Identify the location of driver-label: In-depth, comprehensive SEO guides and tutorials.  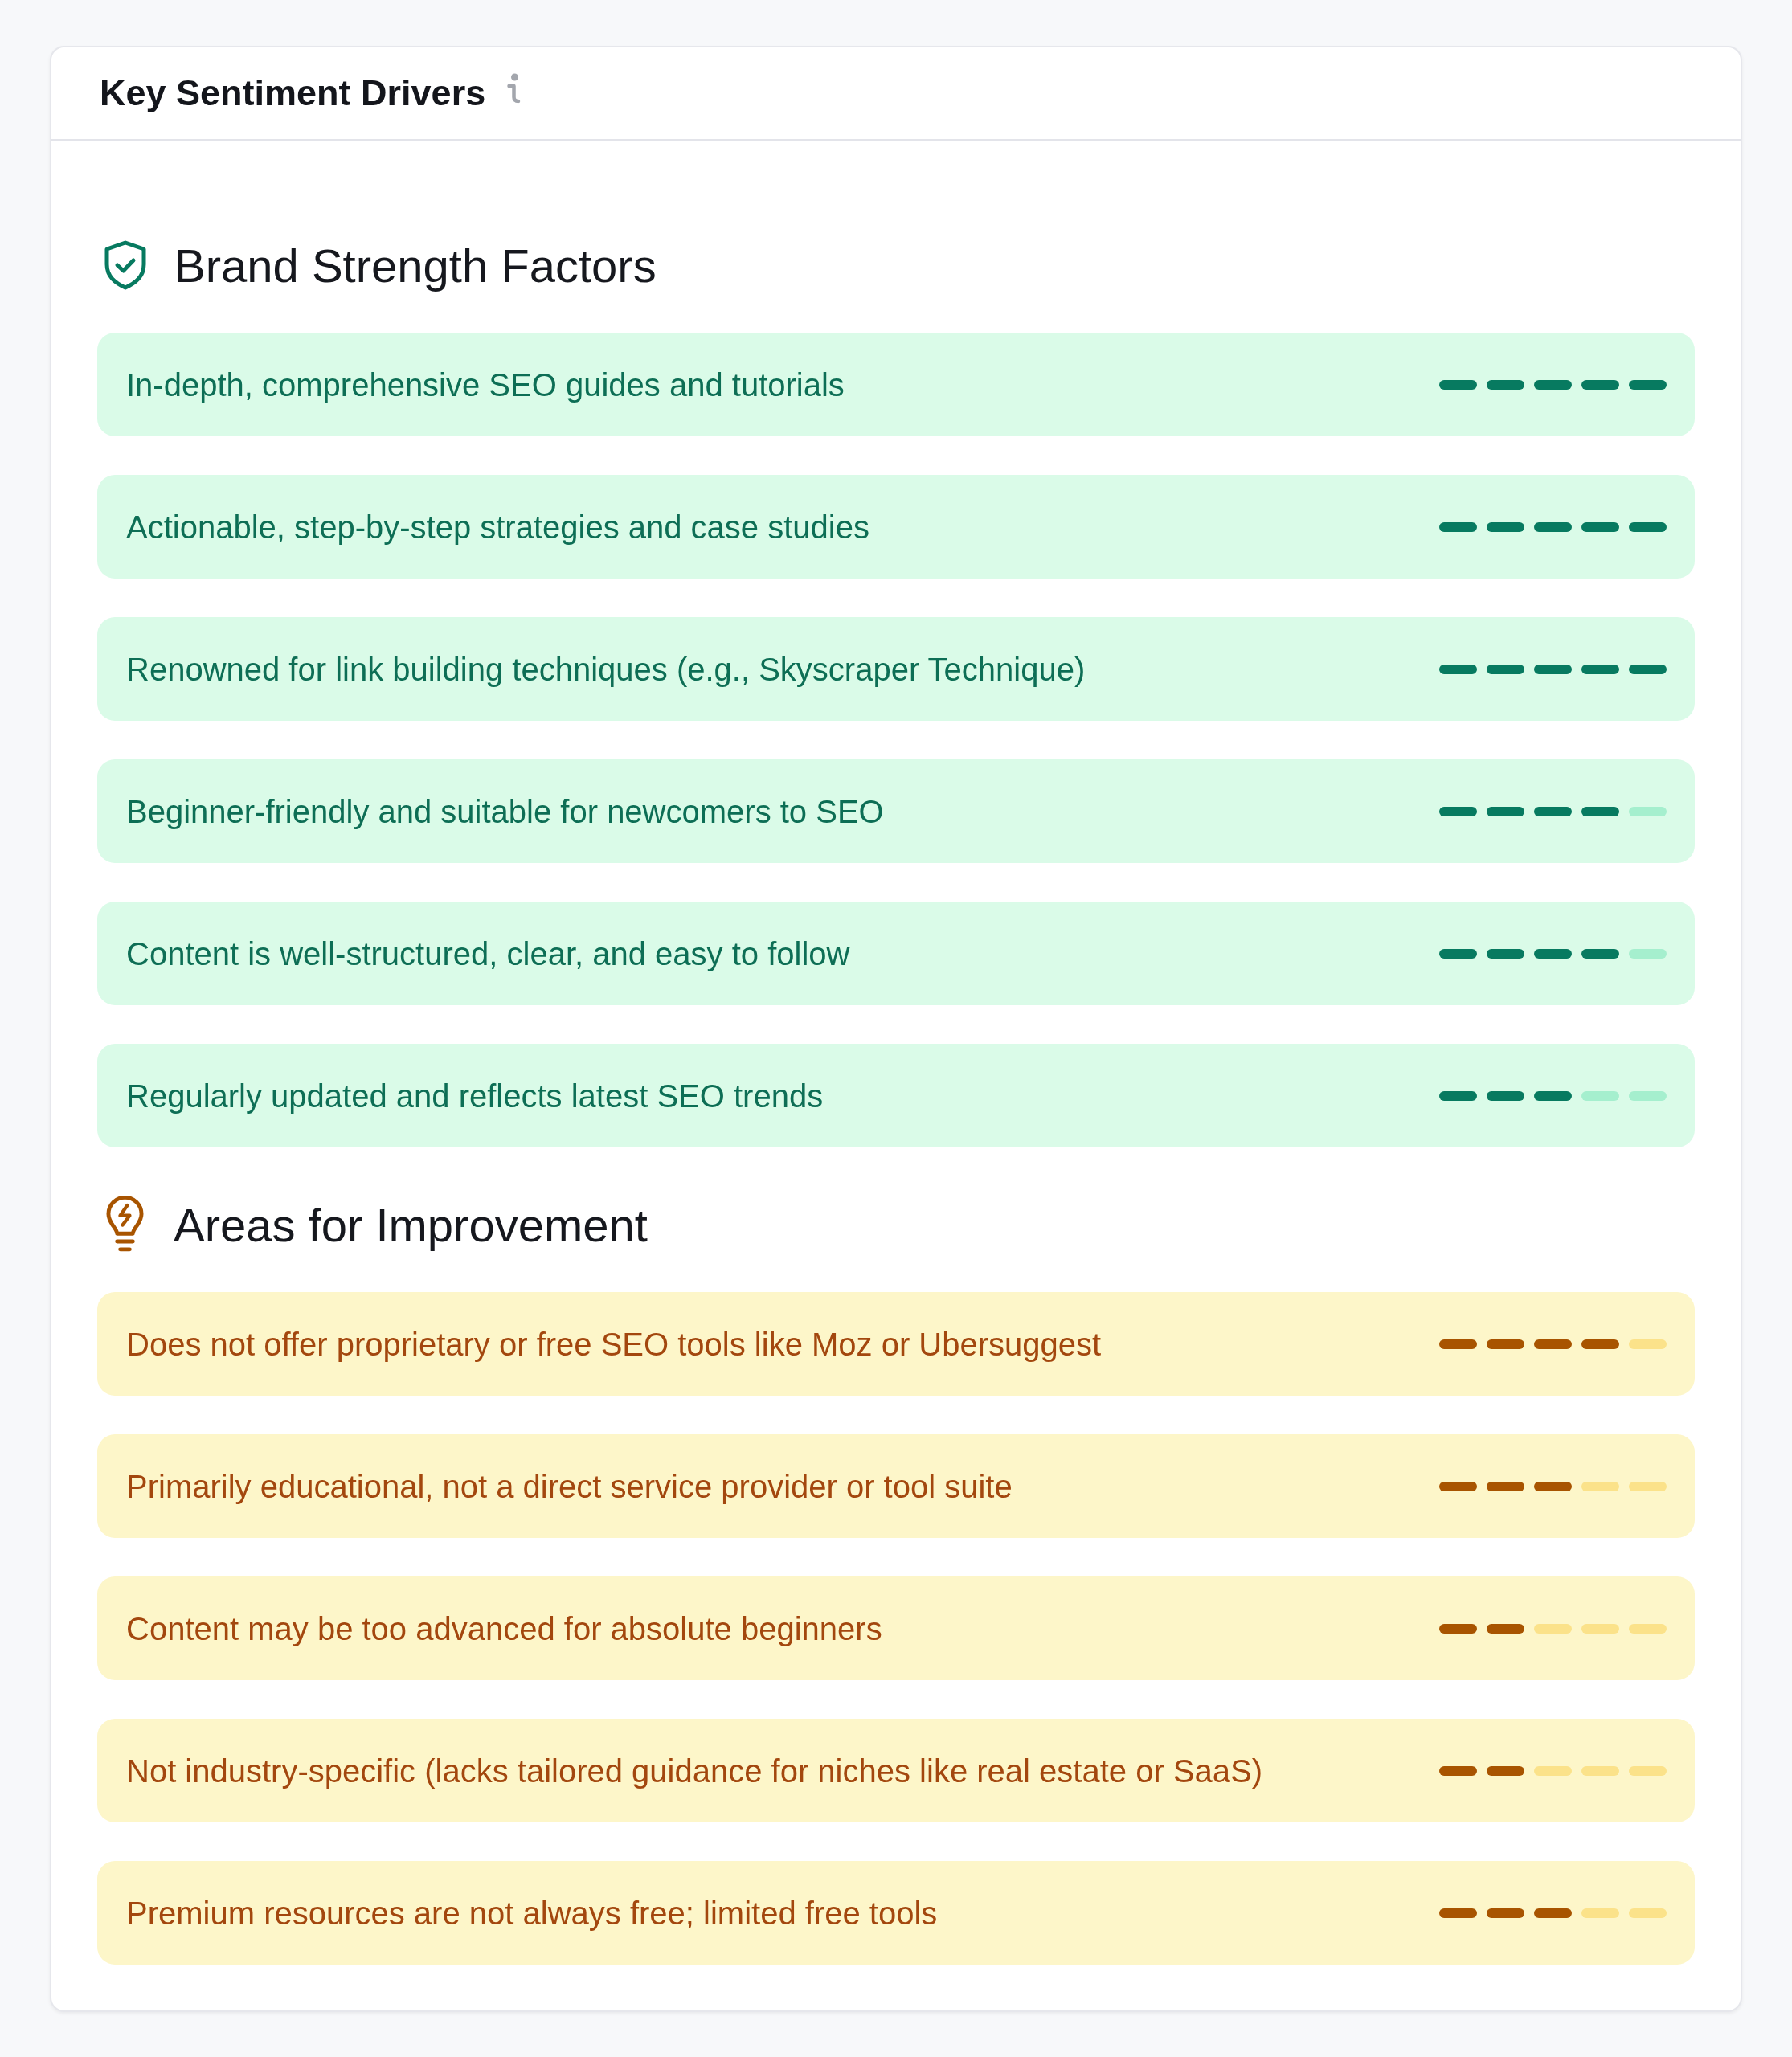
(485, 385).